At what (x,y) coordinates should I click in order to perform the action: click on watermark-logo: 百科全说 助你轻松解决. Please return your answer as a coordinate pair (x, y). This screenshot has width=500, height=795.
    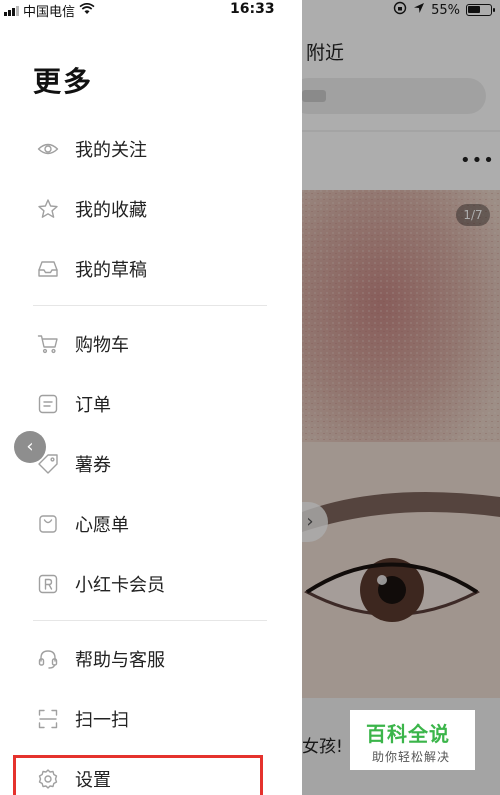
    Looking at the image, I should click on (412, 740).